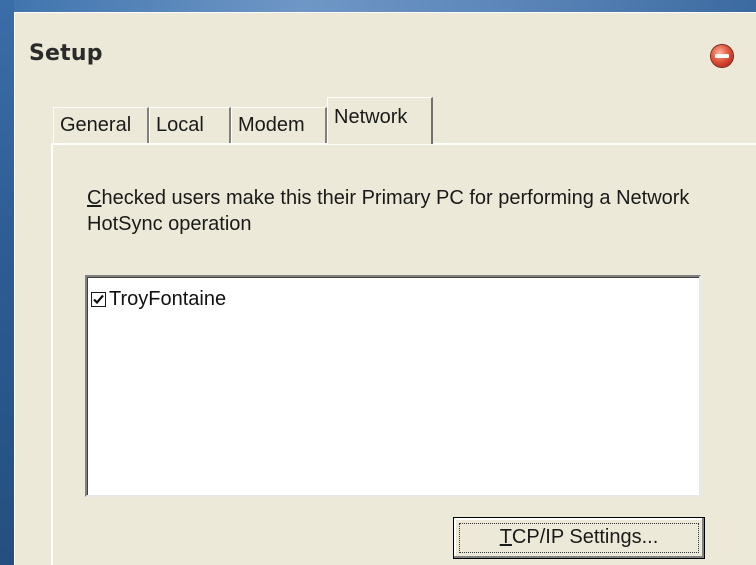 The height and width of the screenshot is (565, 756). I want to click on tab-network-label: Network, so click(371, 117).